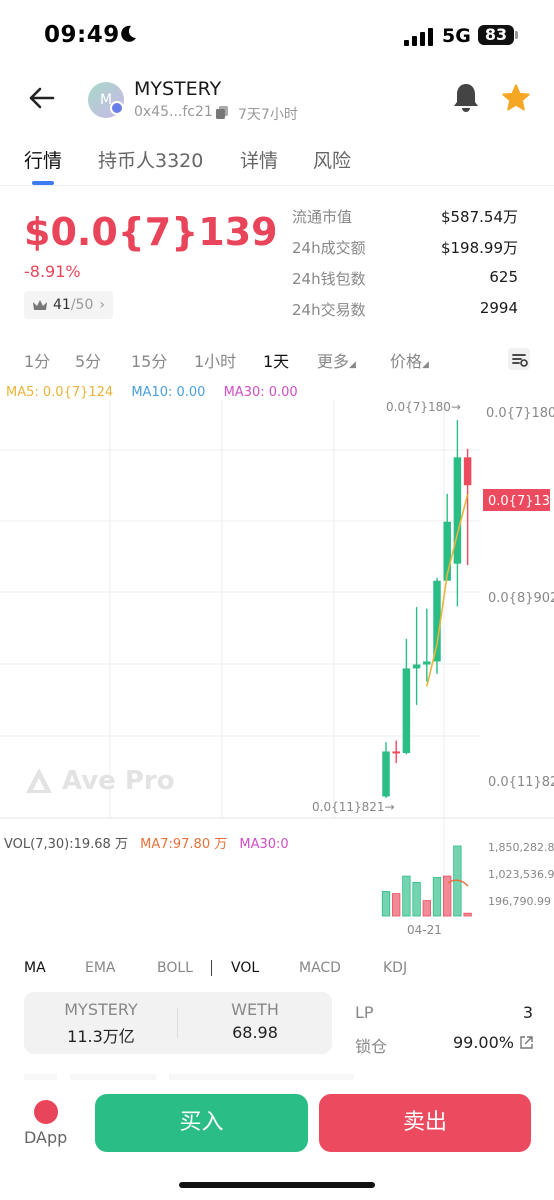 The width and height of the screenshot is (554, 1200). What do you see at coordinates (46, 1112) in the screenshot?
I see `dapp-icon` at bounding box center [46, 1112].